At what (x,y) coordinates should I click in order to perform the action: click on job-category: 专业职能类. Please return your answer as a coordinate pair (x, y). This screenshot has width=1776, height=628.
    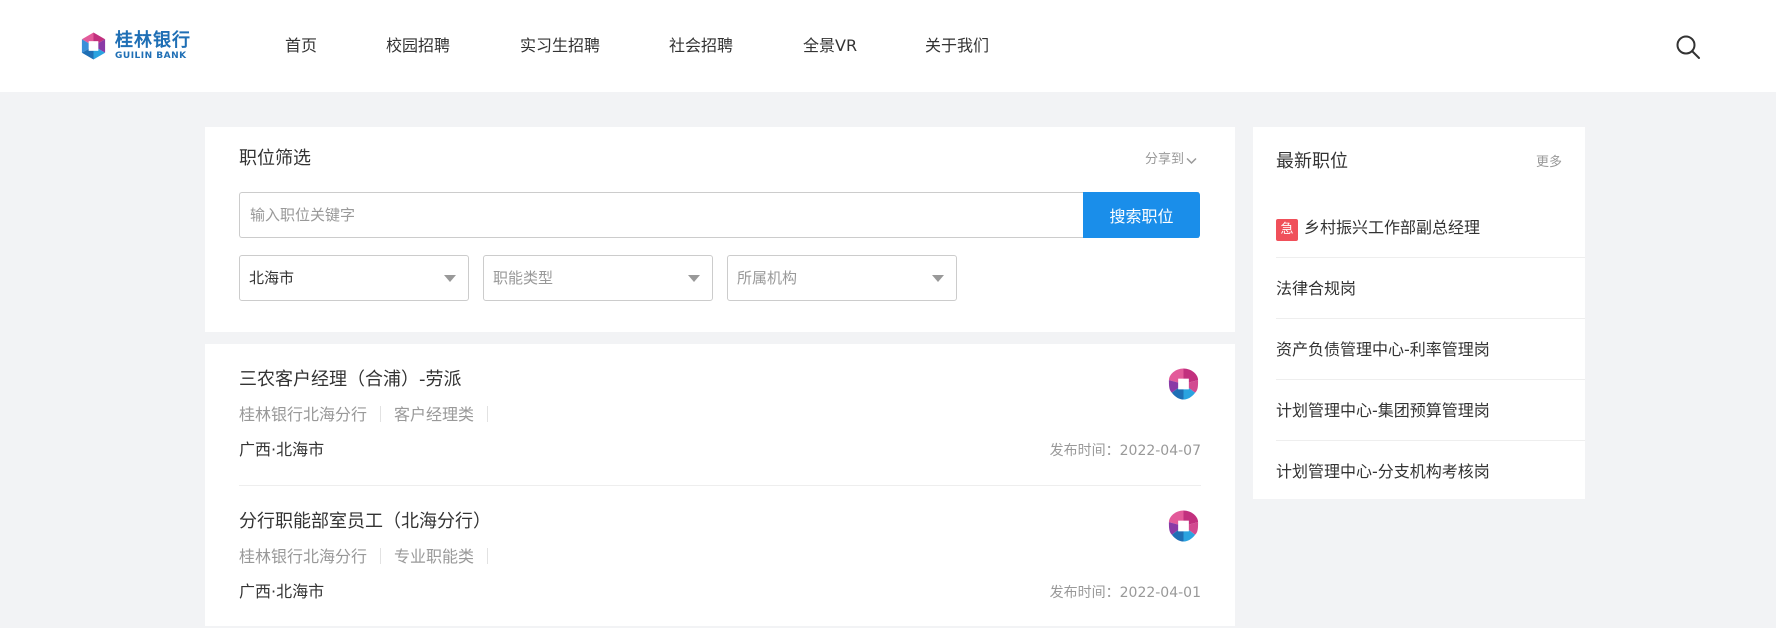
    Looking at the image, I should click on (434, 556).